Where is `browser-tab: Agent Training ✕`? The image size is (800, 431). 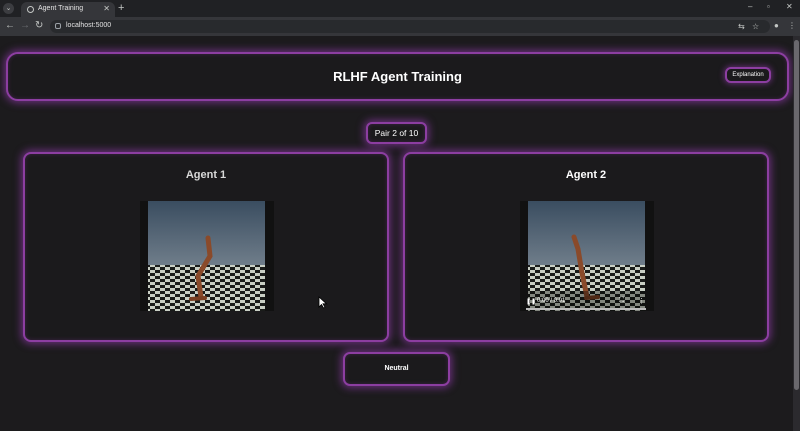
browser-tab: Agent Training ✕ is located at coordinates (68, 9).